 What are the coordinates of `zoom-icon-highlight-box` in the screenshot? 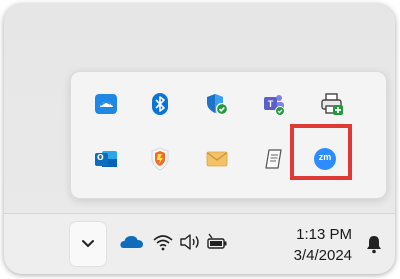 It's located at (321, 152).